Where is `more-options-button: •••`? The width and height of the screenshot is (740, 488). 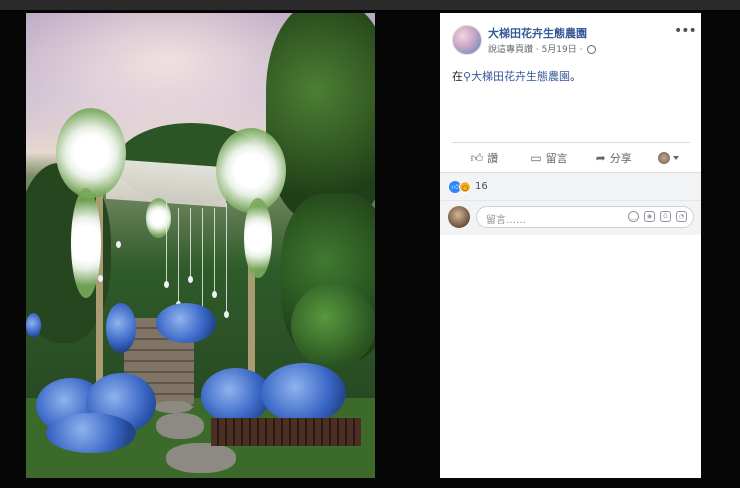
more-options-button: ••• is located at coordinates (685, 31).